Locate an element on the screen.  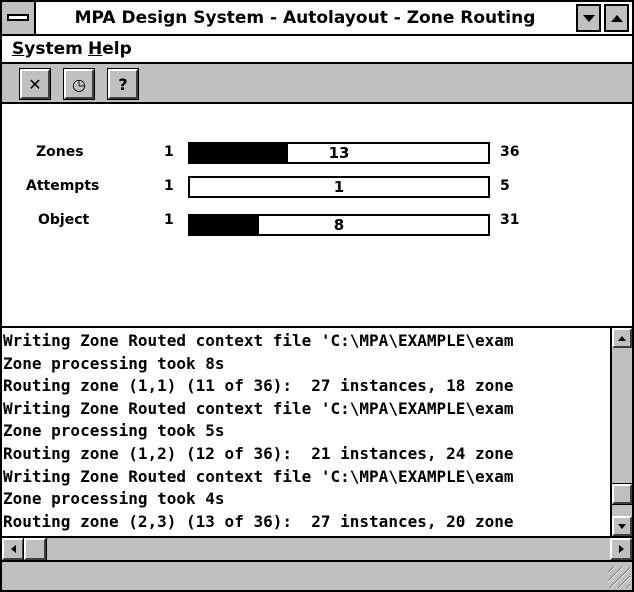
vertical-scroll-thumb is located at coordinates (622, 494).